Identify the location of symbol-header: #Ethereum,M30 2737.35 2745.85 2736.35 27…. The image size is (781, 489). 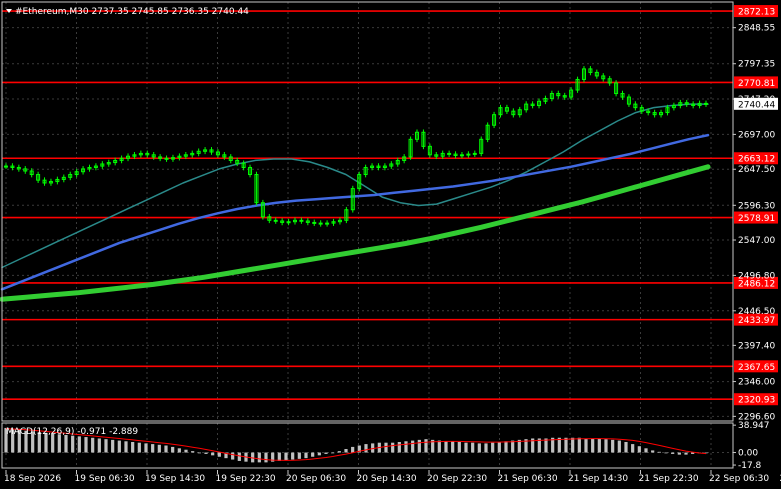
(127, 12).